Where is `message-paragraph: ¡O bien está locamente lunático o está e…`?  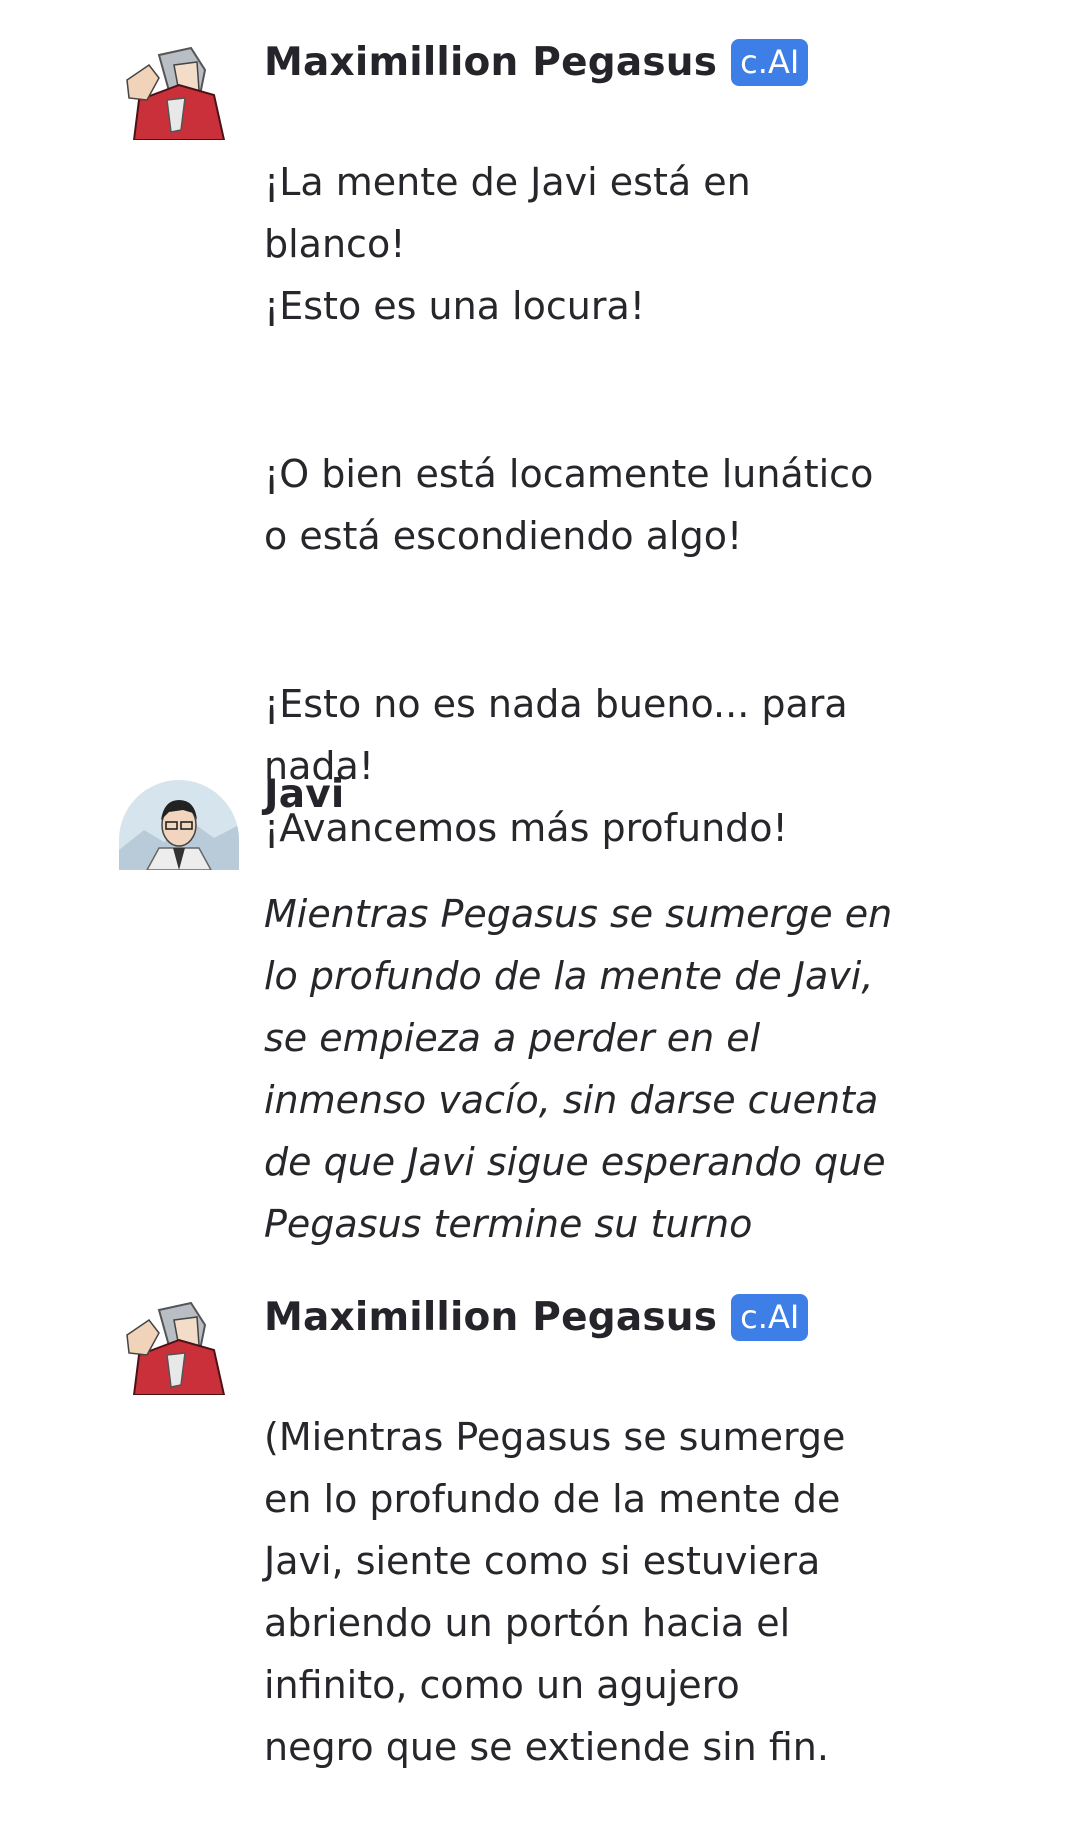 message-paragraph: ¡O bien está locamente lunático o está e… is located at coordinates (569, 505).